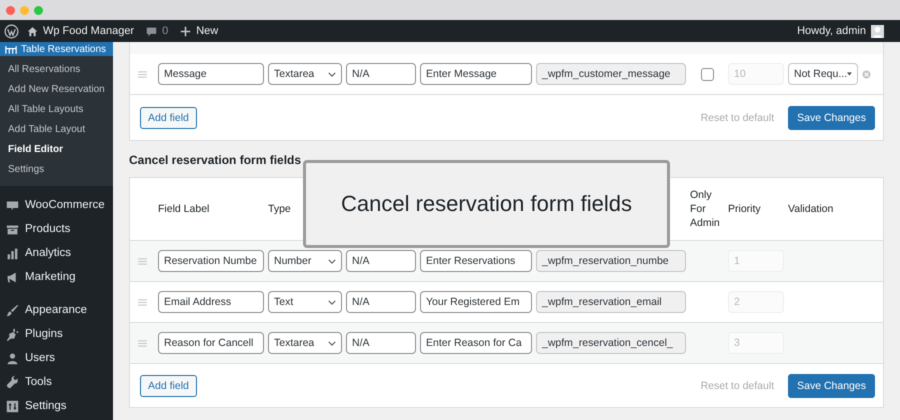  I want to click on column-header: Validation, so click(811, 209).